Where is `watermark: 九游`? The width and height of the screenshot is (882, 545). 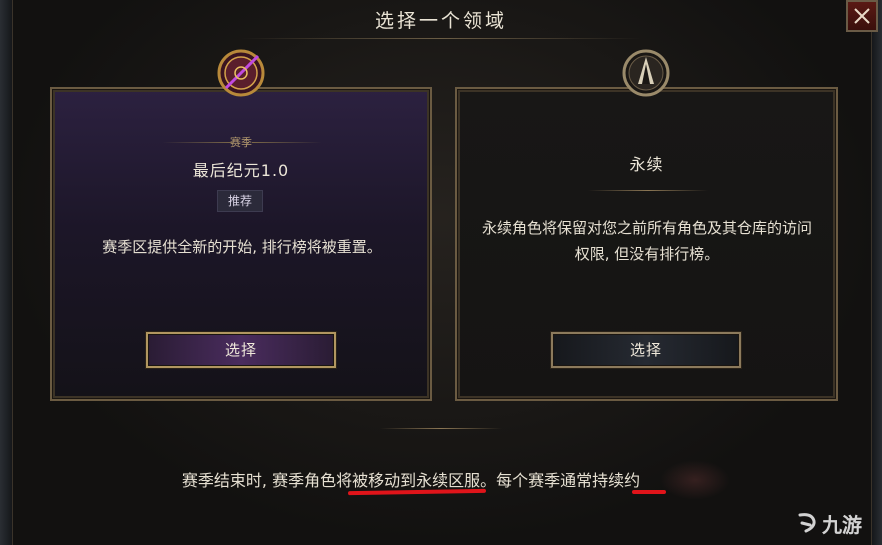
watermark: 九游 is located at coordinates (829, 523).